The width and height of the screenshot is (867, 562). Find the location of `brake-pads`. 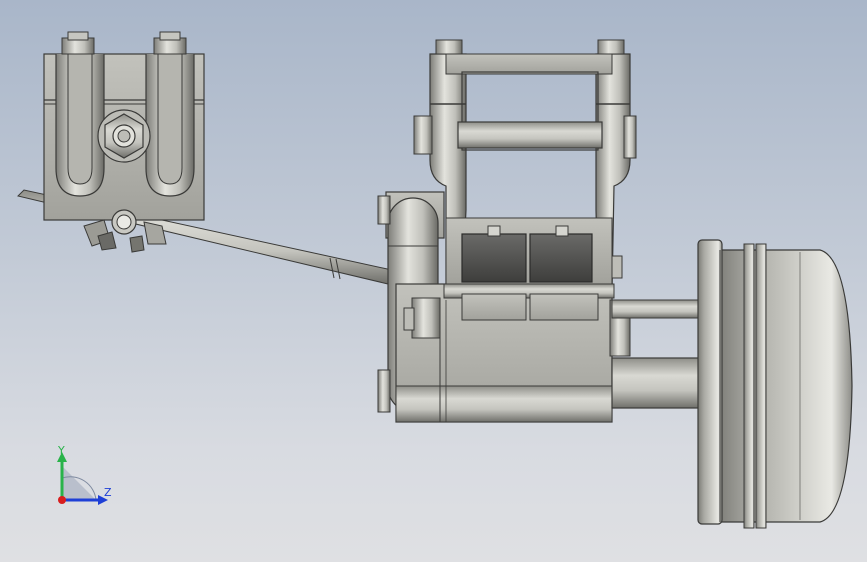

brake-pads is located at coordinates (530, 273).